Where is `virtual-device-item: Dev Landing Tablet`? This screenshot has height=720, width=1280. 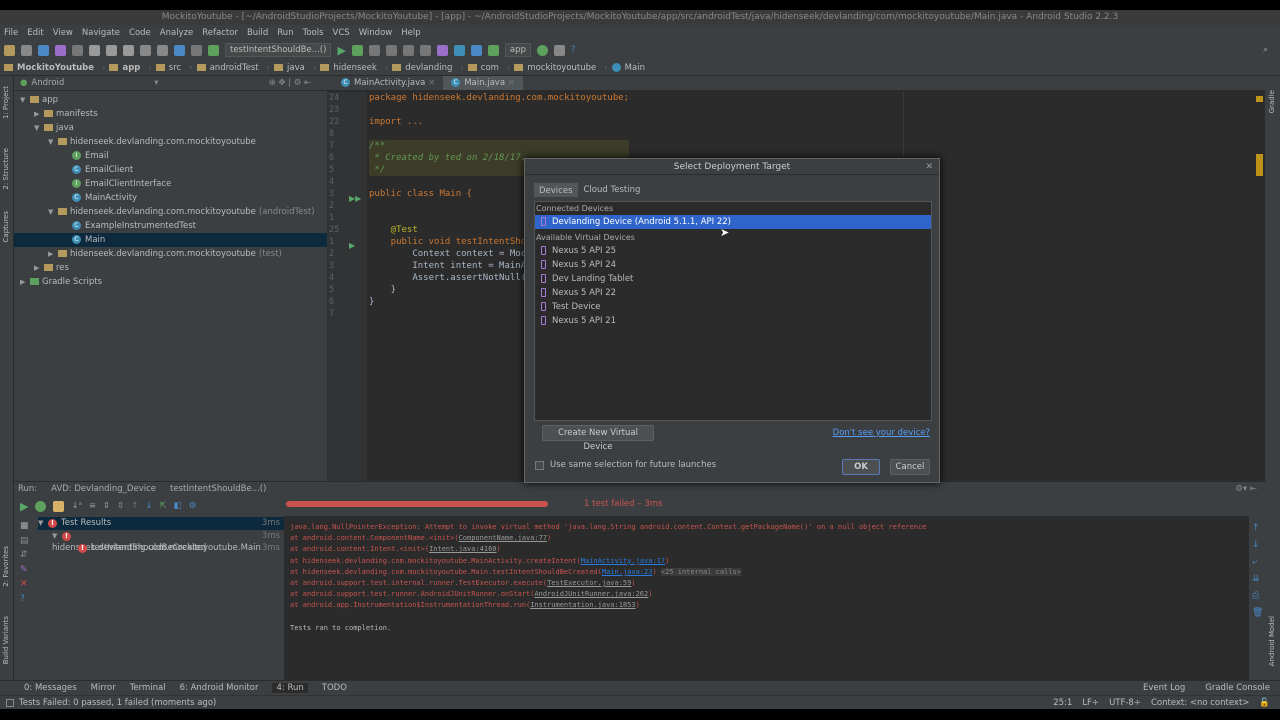 virtual-device-item: Dev Landing Tablet is located at coordinates (733, 279).